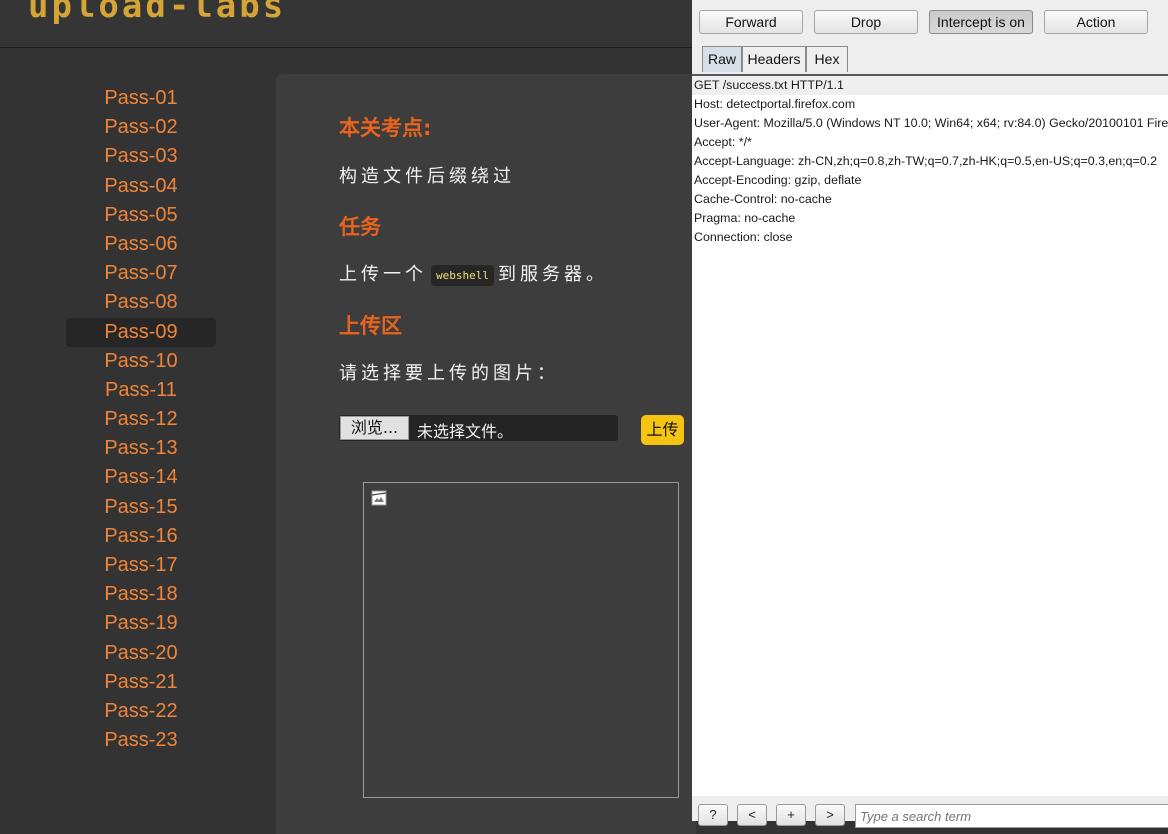 This screenshot has width=1168, height=834. Describe the element at coordinates (751, 22) in the screenshot. I see `forward-button: Forward` at that location.